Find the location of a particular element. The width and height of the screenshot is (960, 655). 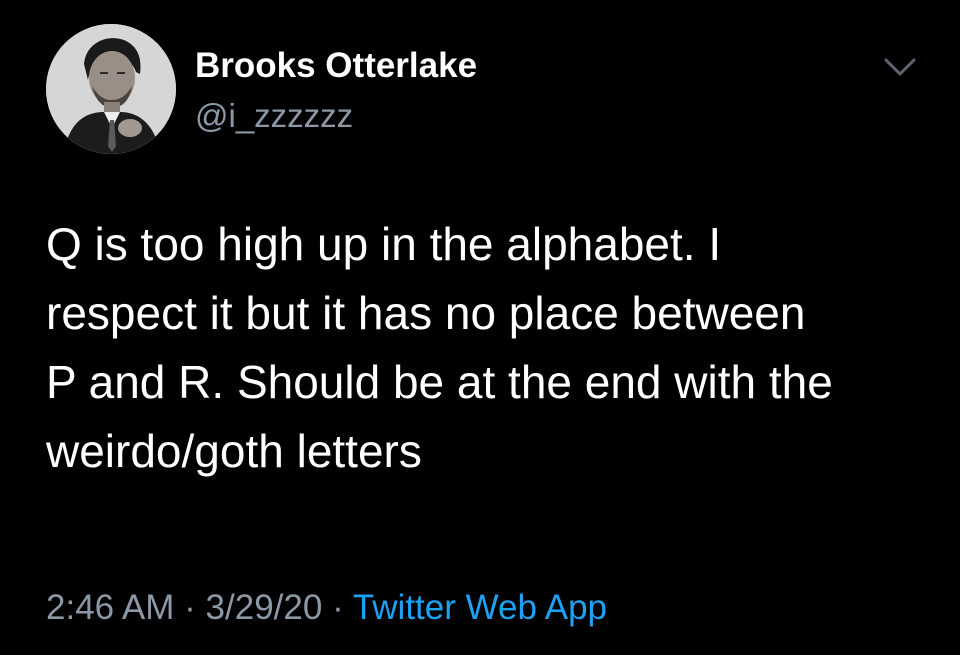

user-avatar-photo-icon is located at coordinates (111, 89).